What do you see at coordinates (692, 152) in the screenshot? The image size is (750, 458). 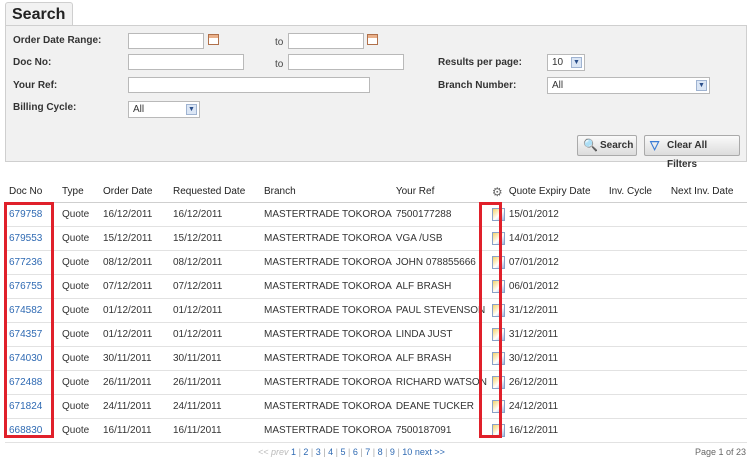 I see `clear-all-filters-button: ▽ Clear All Filters` at bounding box center [692, 152].